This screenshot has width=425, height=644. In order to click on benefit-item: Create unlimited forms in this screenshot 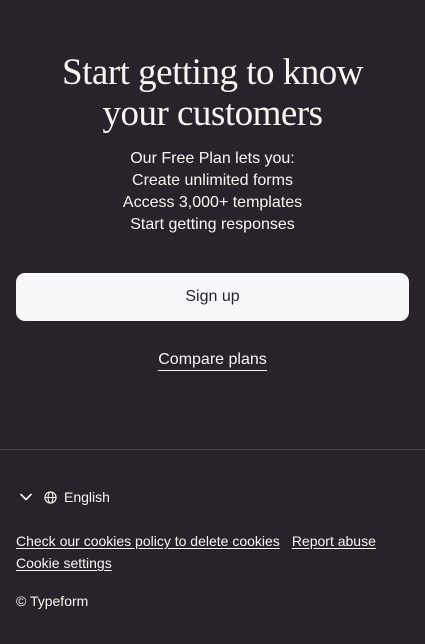, I will do `click(212, 180)`.